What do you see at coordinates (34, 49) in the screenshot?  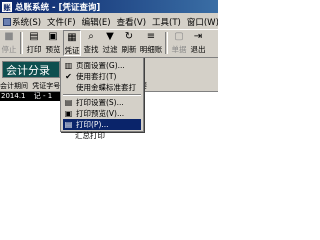 I see `print-button-label: 打印` at bounding box center [34, 49].